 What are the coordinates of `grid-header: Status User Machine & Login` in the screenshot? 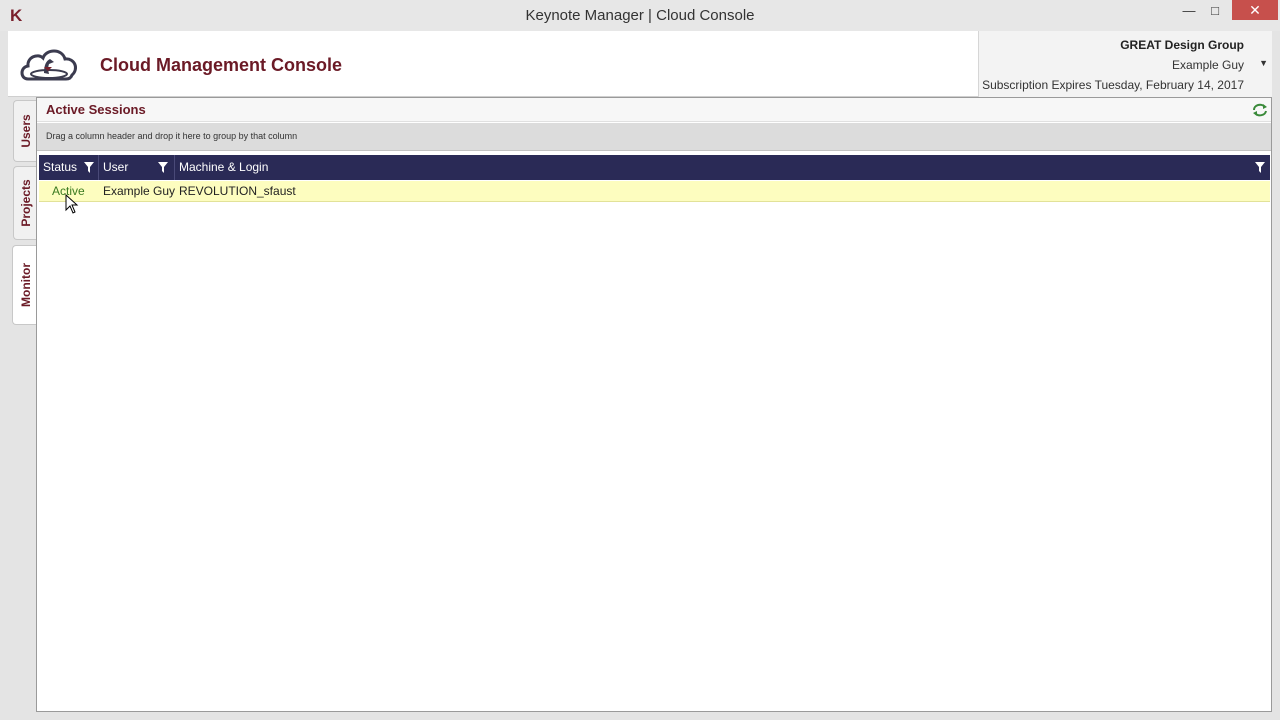 It's located at (654, 167).